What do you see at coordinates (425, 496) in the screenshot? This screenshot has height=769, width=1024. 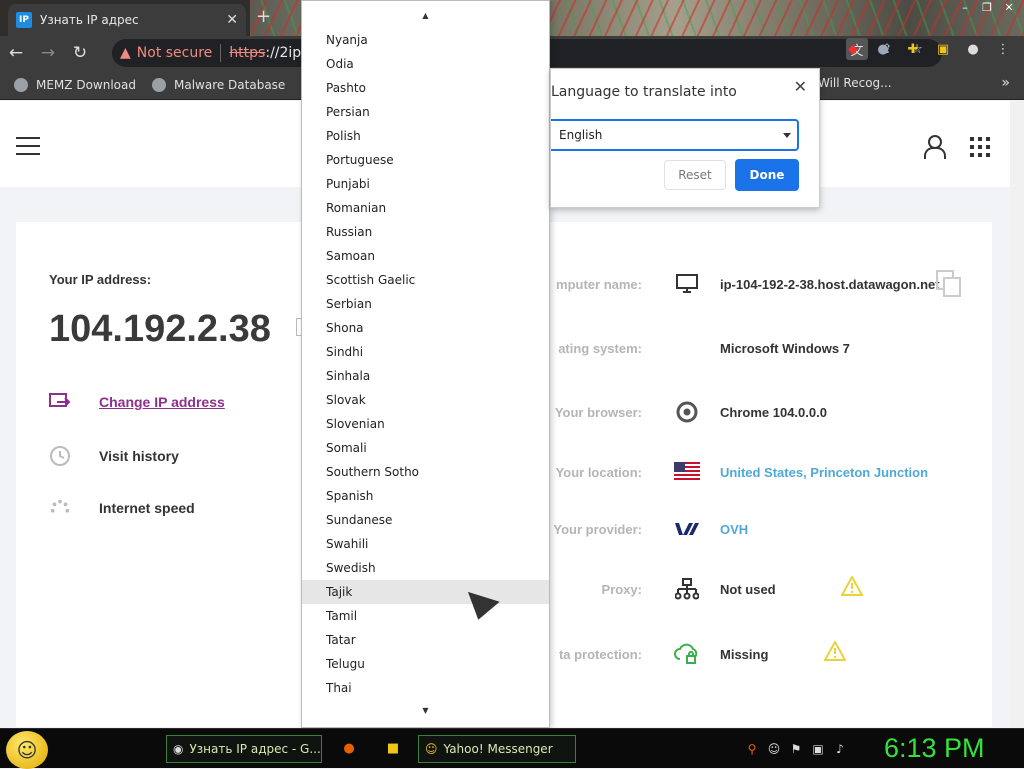 I see `language-option: Spanish` at bounding box center [425, 496].